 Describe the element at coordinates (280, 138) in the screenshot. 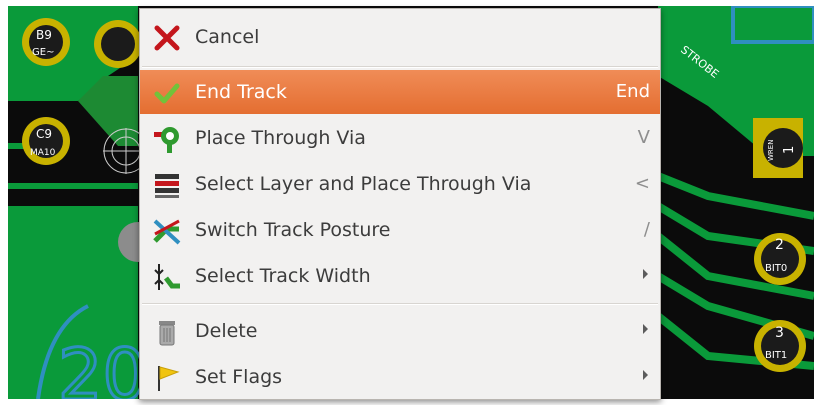

I see `menu-item-label: Place Through Via` at that location.